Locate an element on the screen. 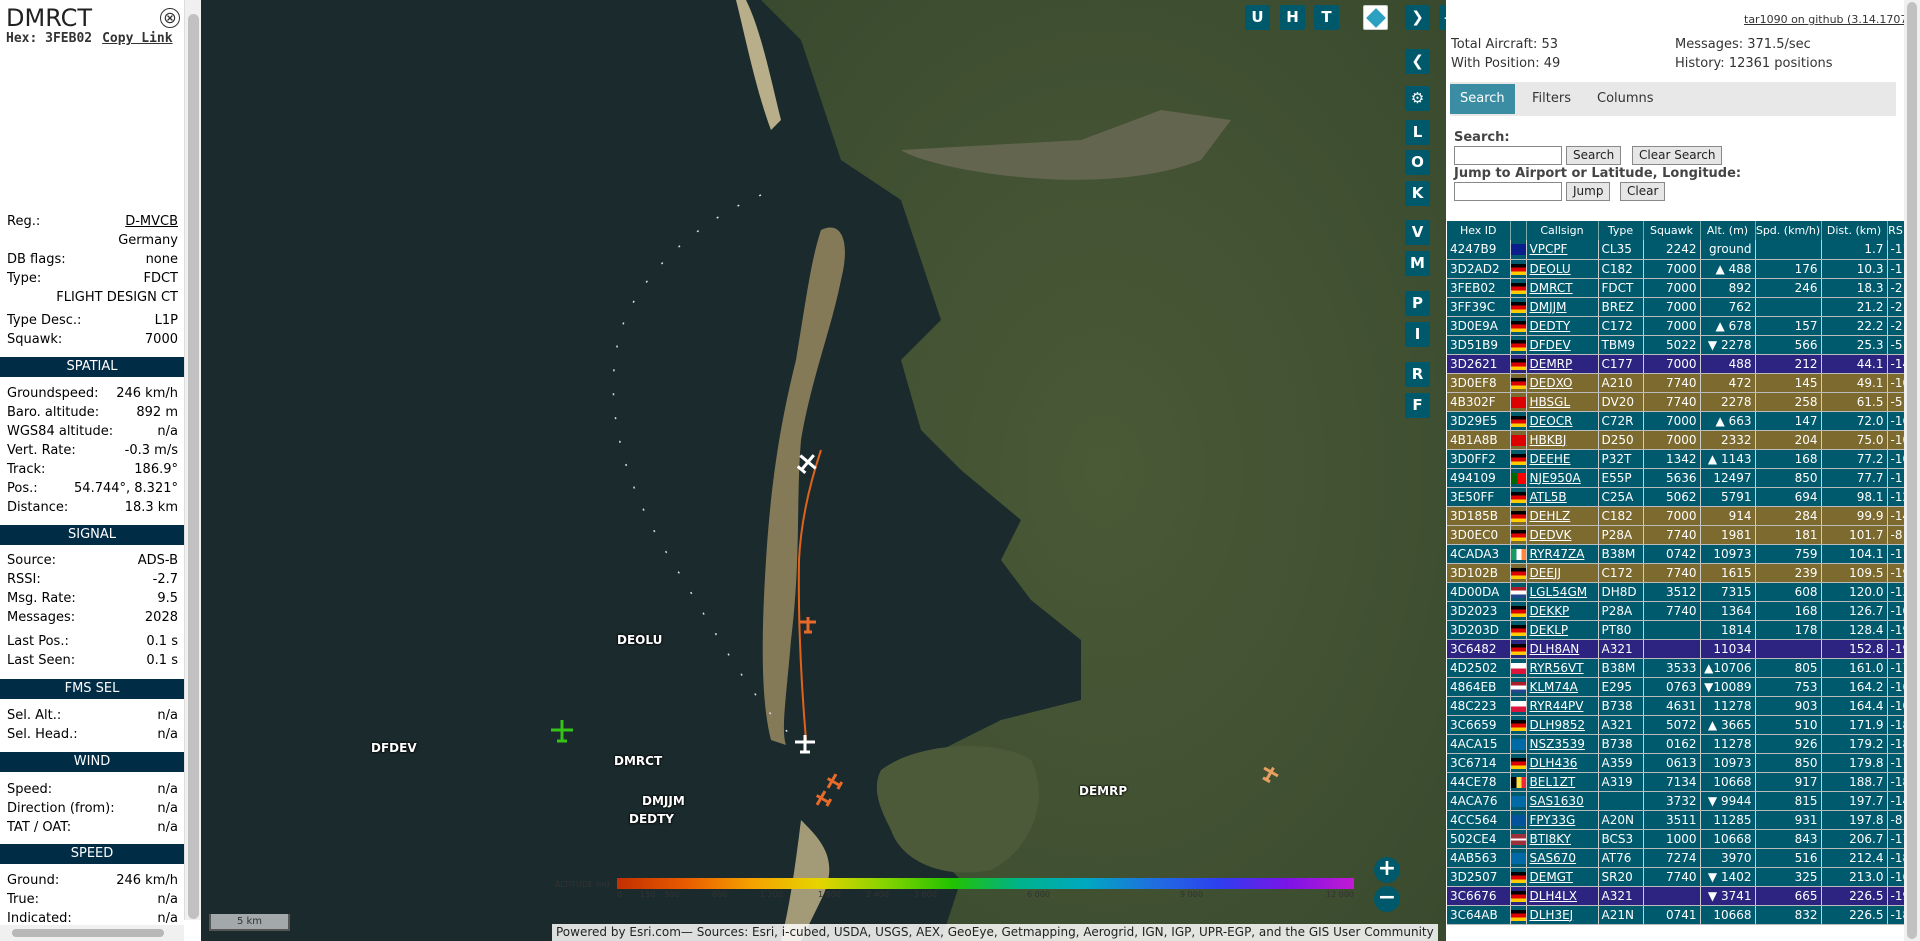 The height and width of the screenshot is (941, 1920). table-row: 4D2502 RYR56VTB38M3533▲10706805161.0-17 is located at coordinates (1676, 668).